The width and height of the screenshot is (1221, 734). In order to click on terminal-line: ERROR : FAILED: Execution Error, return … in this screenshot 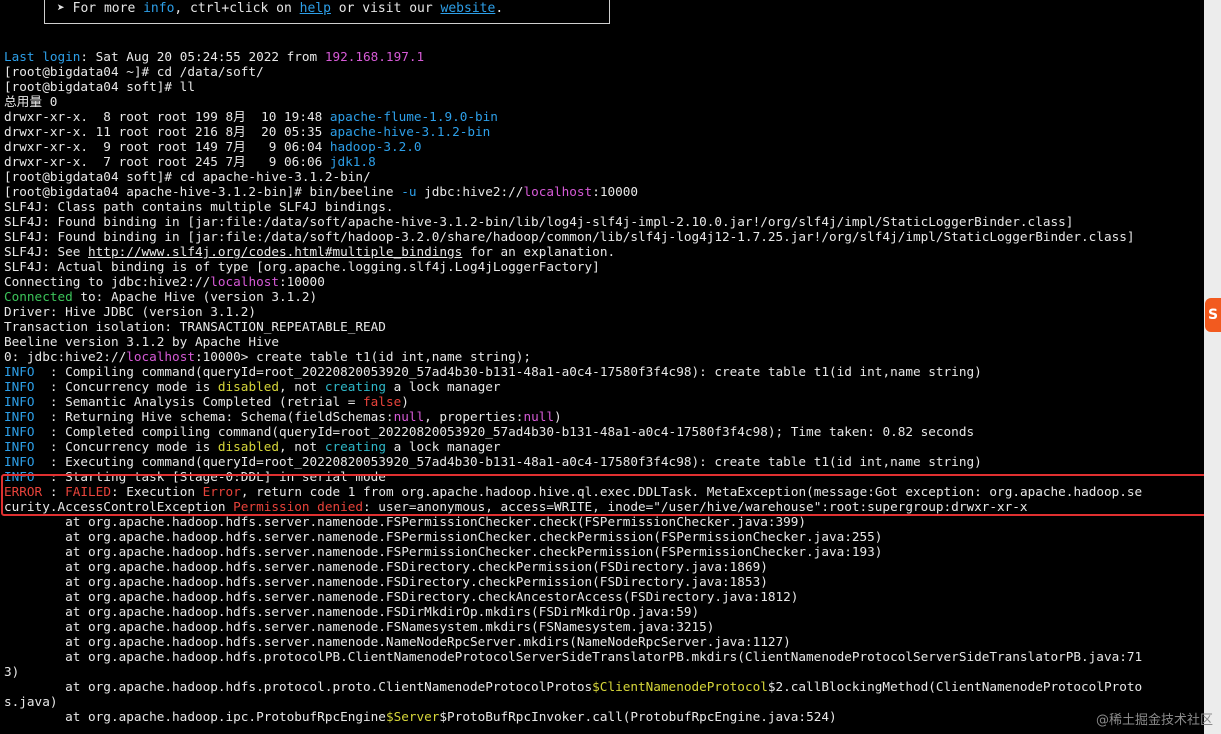, I will do `click(573, 491)`.